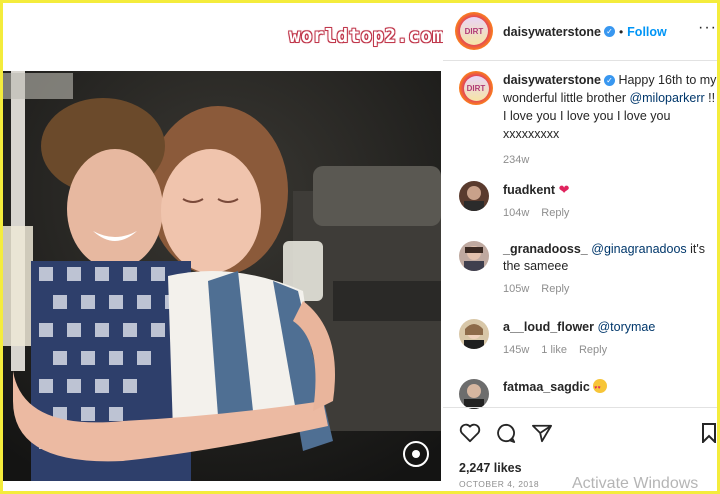  What do you see at coordinates (516, 160) in the screenshot?
I see `caption-age: 234w` at bounding box center [516, 160].